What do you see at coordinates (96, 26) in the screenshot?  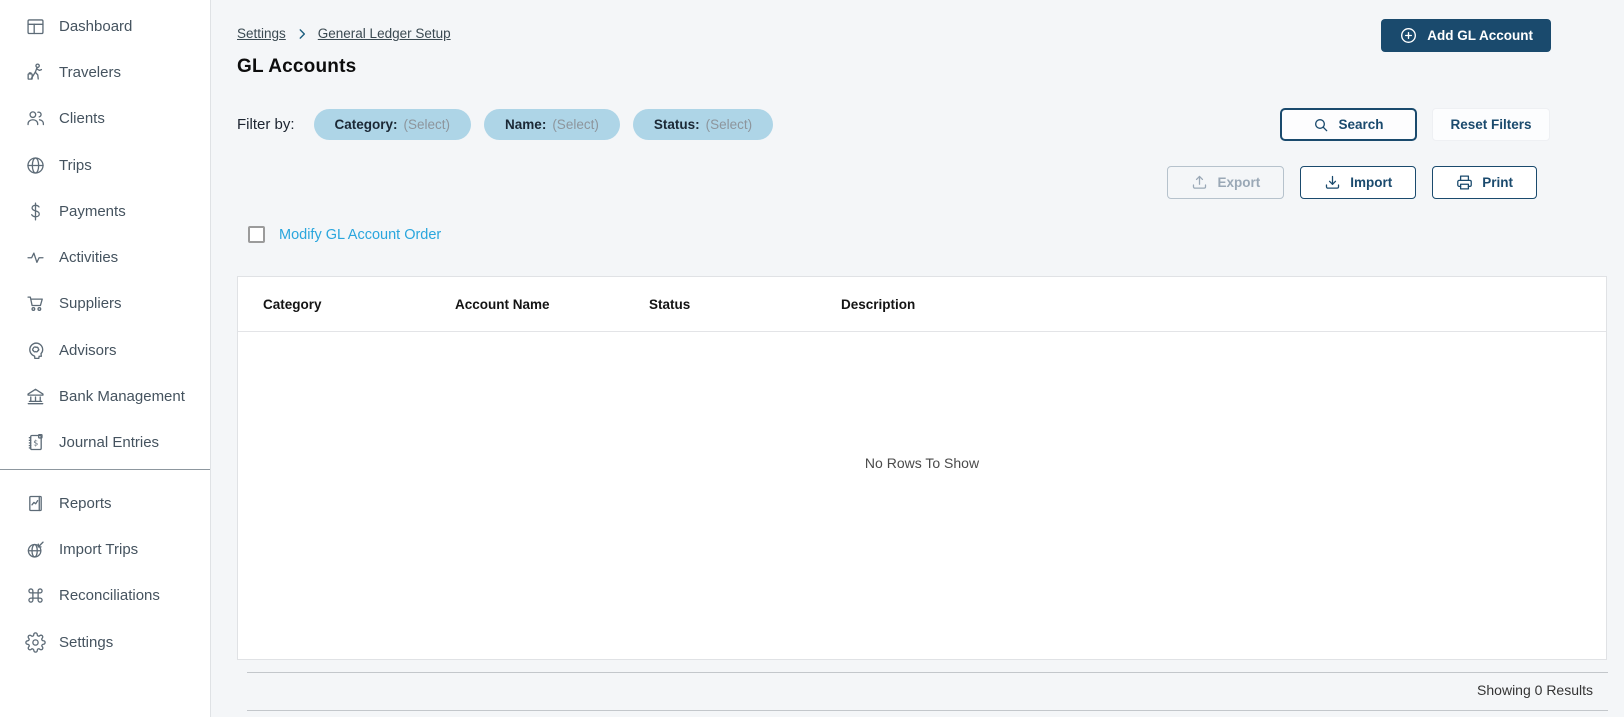 I see `sidebar-item-label: Dashboard` at bounding box center [96, 26].